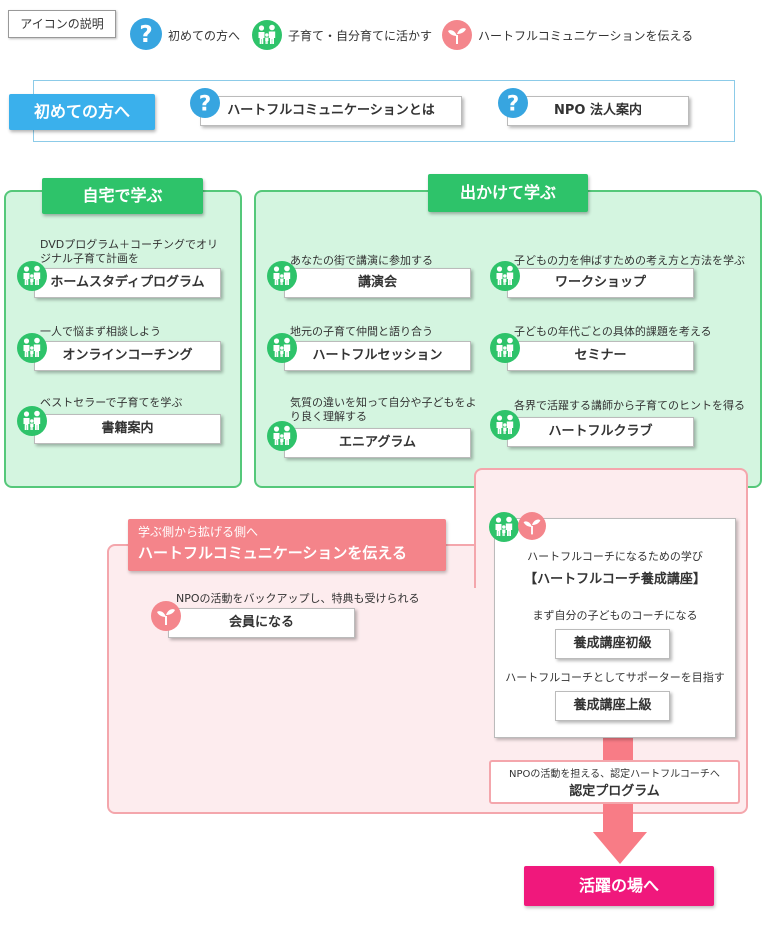  Describe the element at coordinates (360, 36) in the screenshot. I see `legend-text-parenting: 子育て・自分育てに活かす` at that location.